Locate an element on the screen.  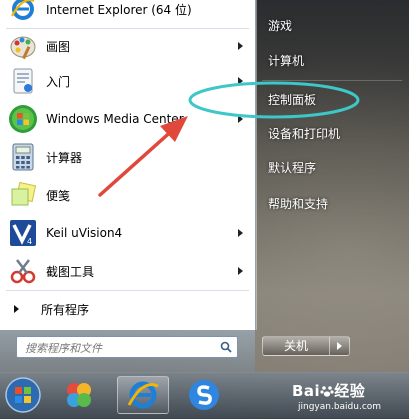
sogou-browser-icon is located at coordinates (204, 395).